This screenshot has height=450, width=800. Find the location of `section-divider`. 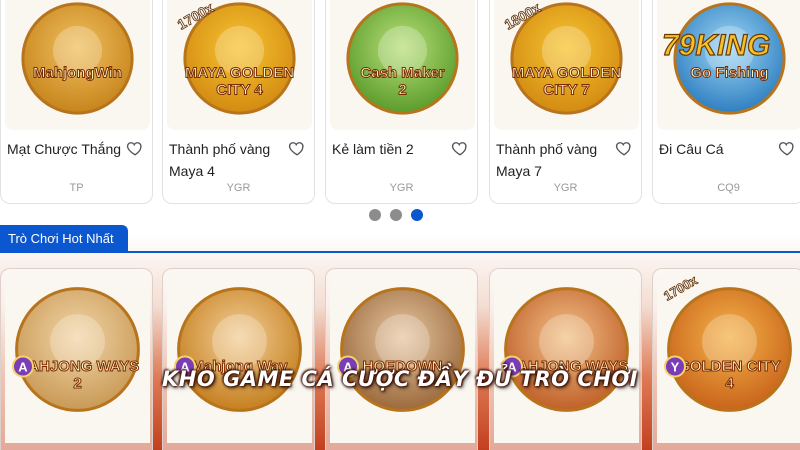

section-divider is located at coordinates (400, 252).